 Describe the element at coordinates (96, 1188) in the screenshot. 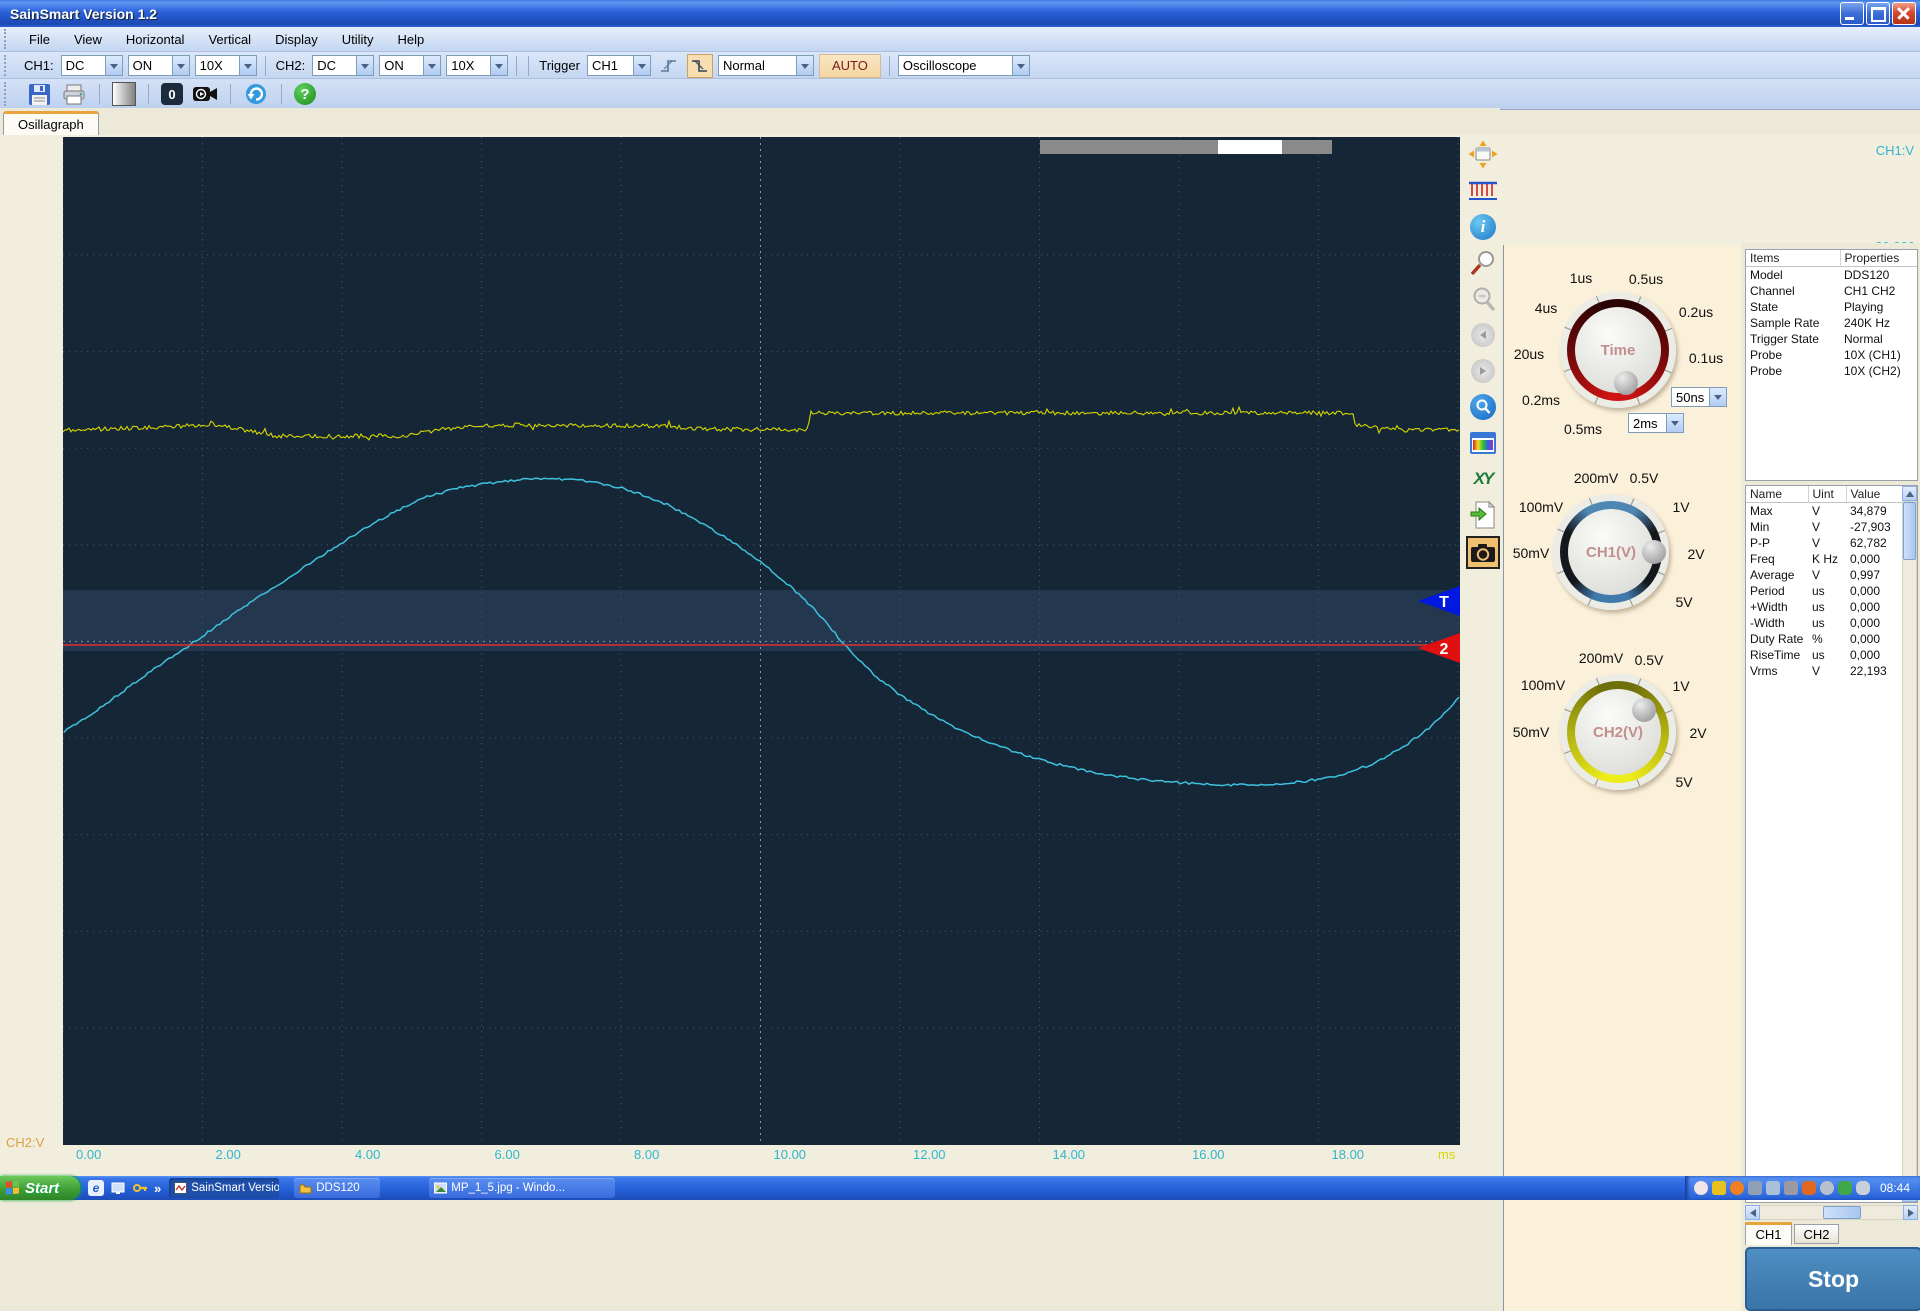

I see `internet-explorer-icon: e` at that location.